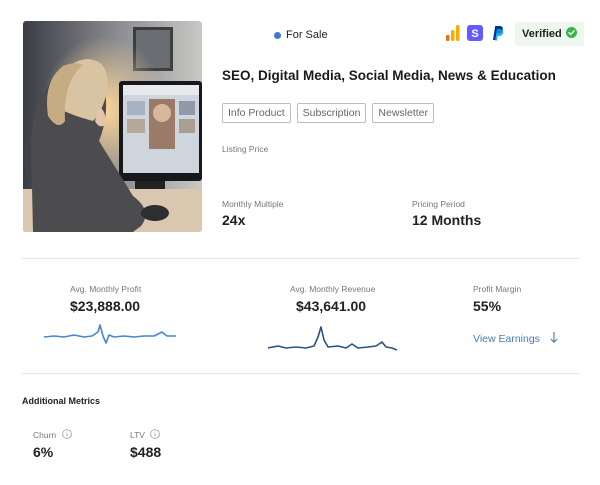 The width and height of the screenshot is (600, 485). I want to click on profit-margin-label: Profit Margin, so click(497, 289).